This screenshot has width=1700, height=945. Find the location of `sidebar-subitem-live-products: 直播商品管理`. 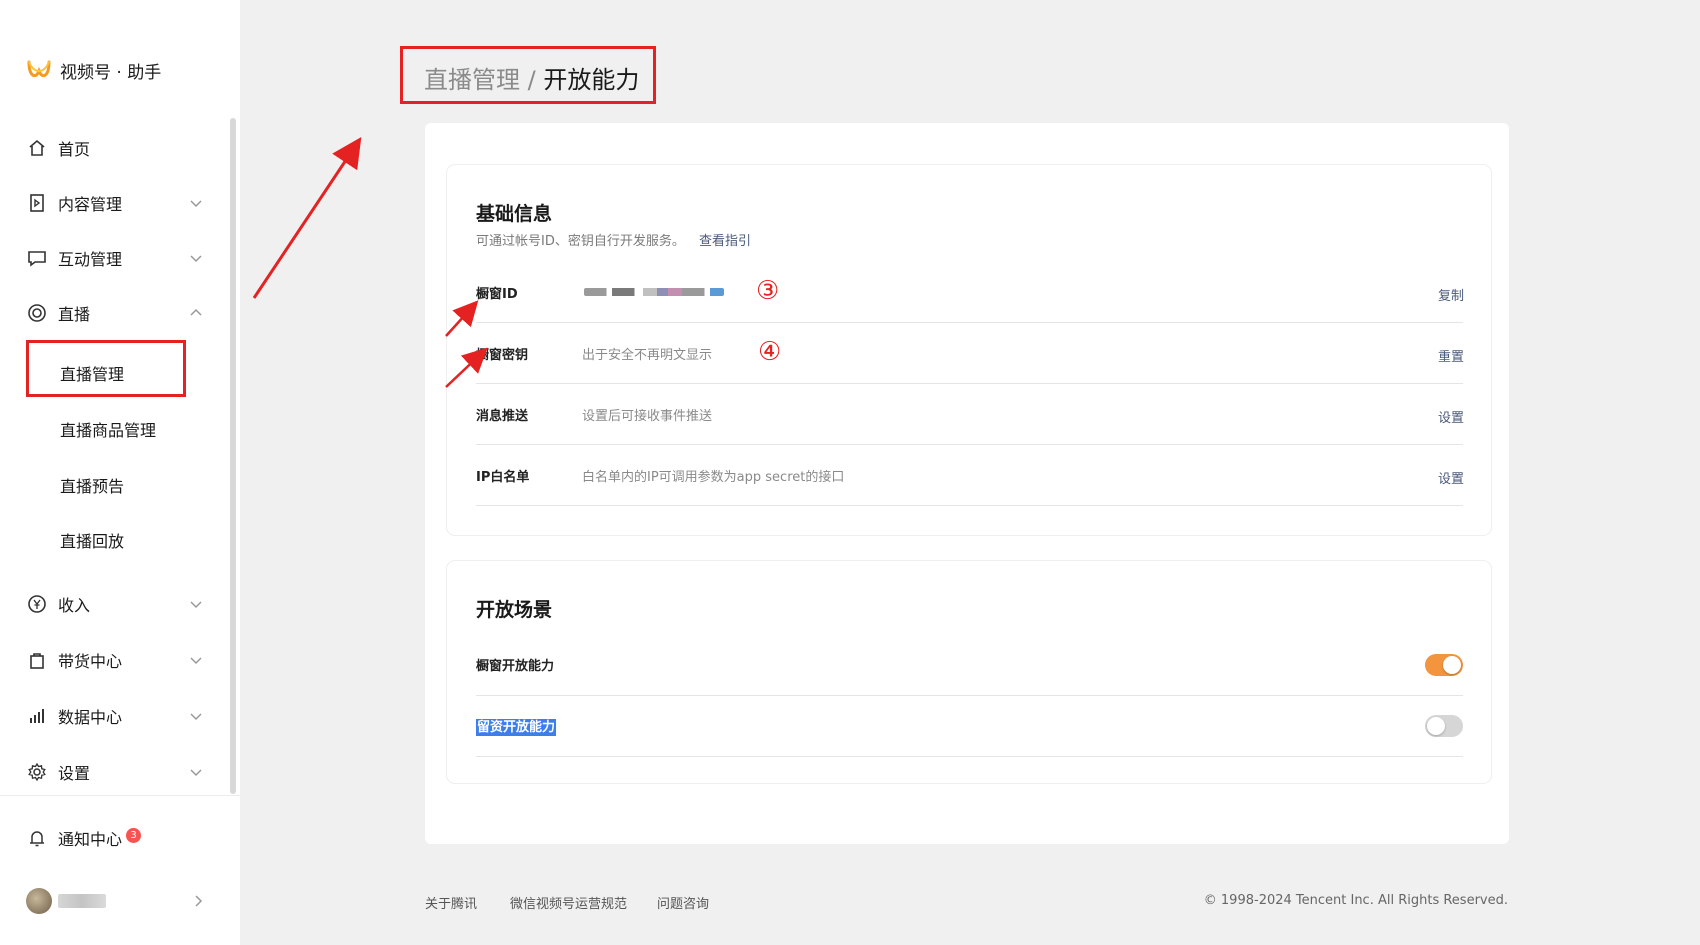

sidebar-subitem-live-products: 直播商品管理 is located at coordinates (135, 429).